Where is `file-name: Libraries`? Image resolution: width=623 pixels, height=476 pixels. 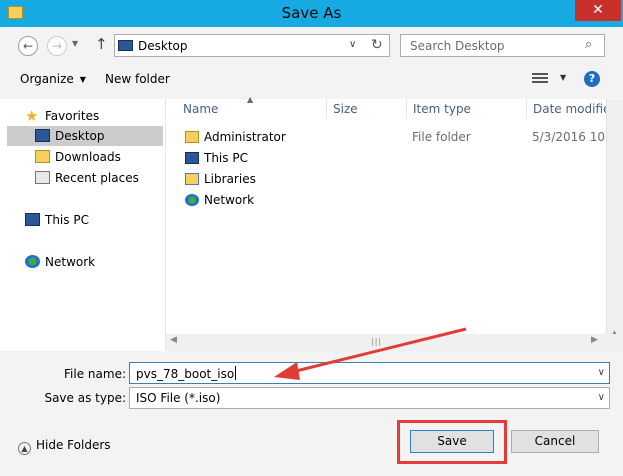
file-name: Libraries is located at coordinates (230, 179).